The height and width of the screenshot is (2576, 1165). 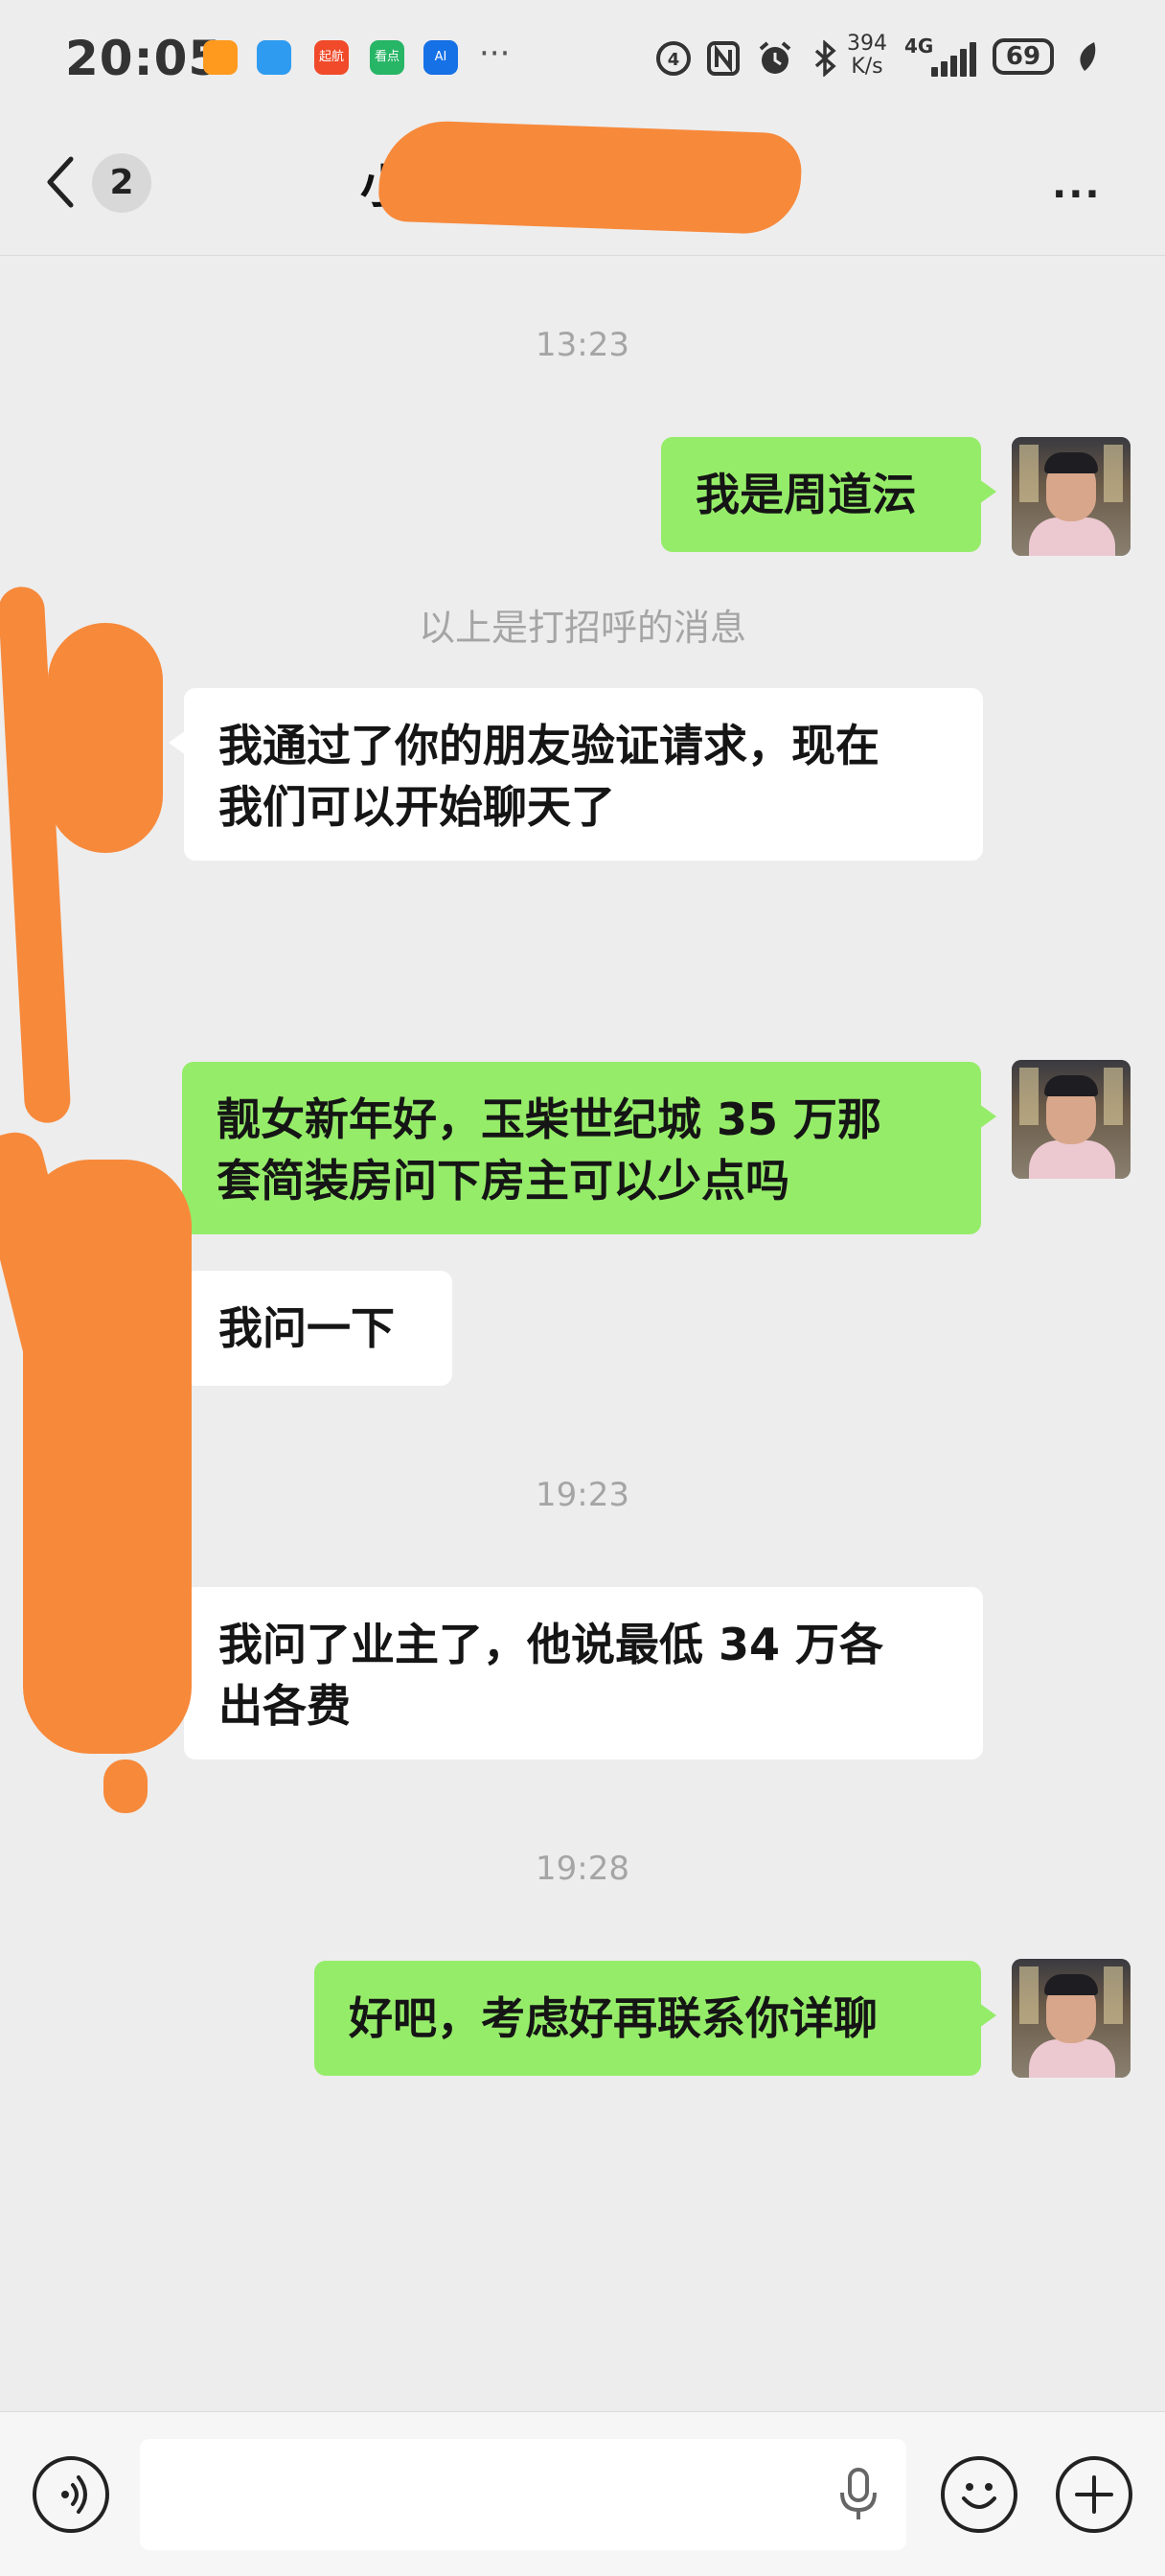 What do you see at coordinates (576, 1673) in the screenshot?
I see `message-bubble-received: 我问了业主了，他说最低 34 万各 出各费` at bounding box center [576, 1673].